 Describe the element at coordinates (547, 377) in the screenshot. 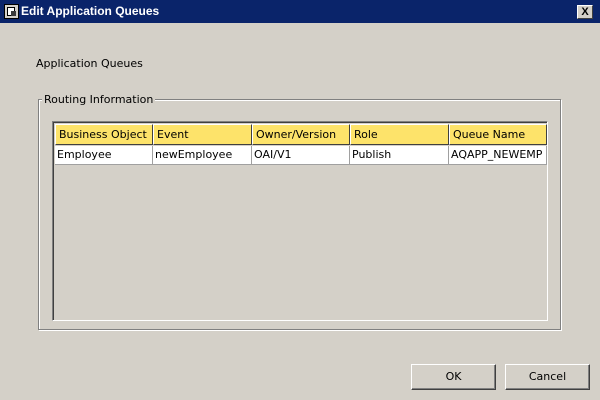

I see `cancel-button: Cancel` at that location.